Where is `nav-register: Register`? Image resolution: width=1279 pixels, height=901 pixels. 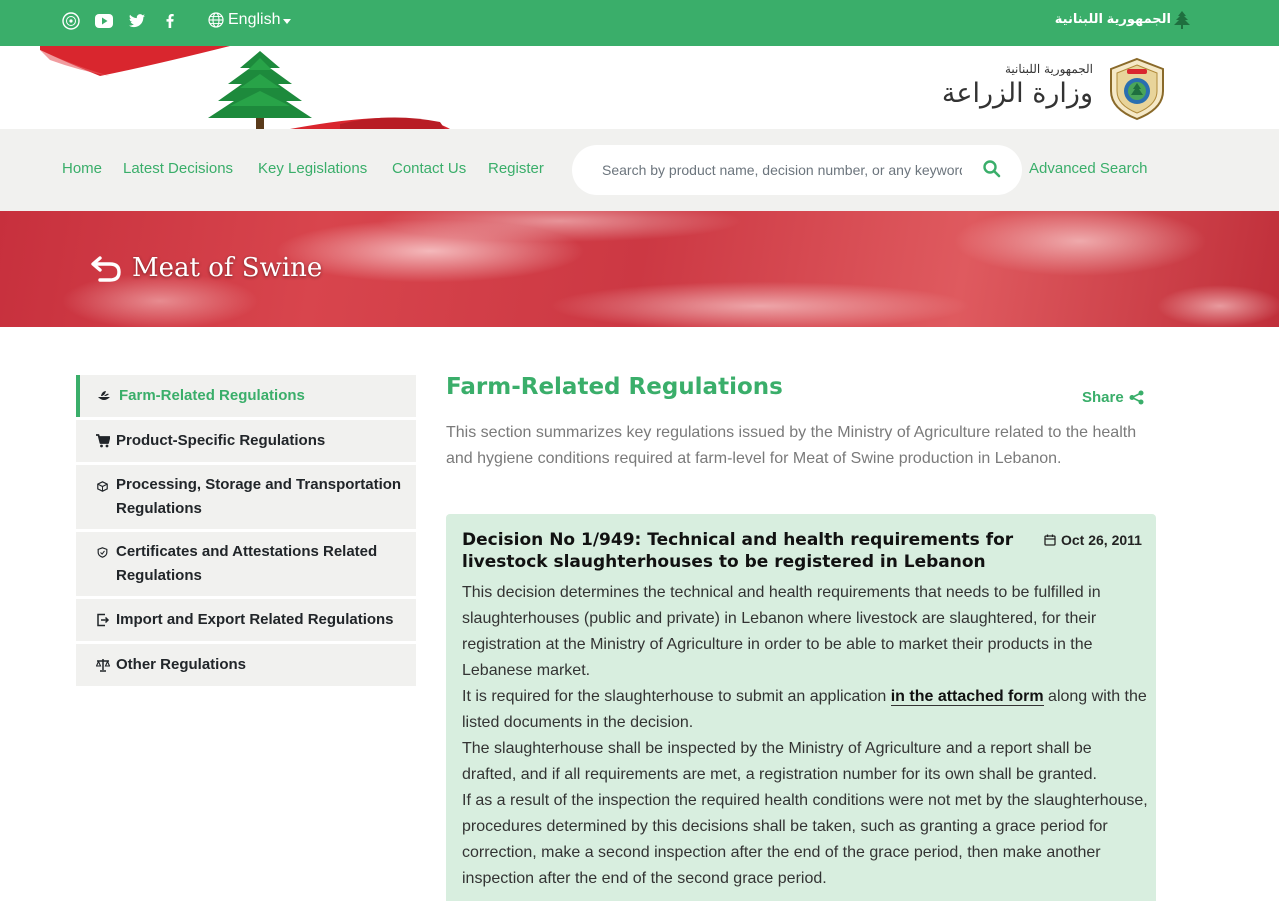
nav-register: Register is located at coordinates (516, 168).